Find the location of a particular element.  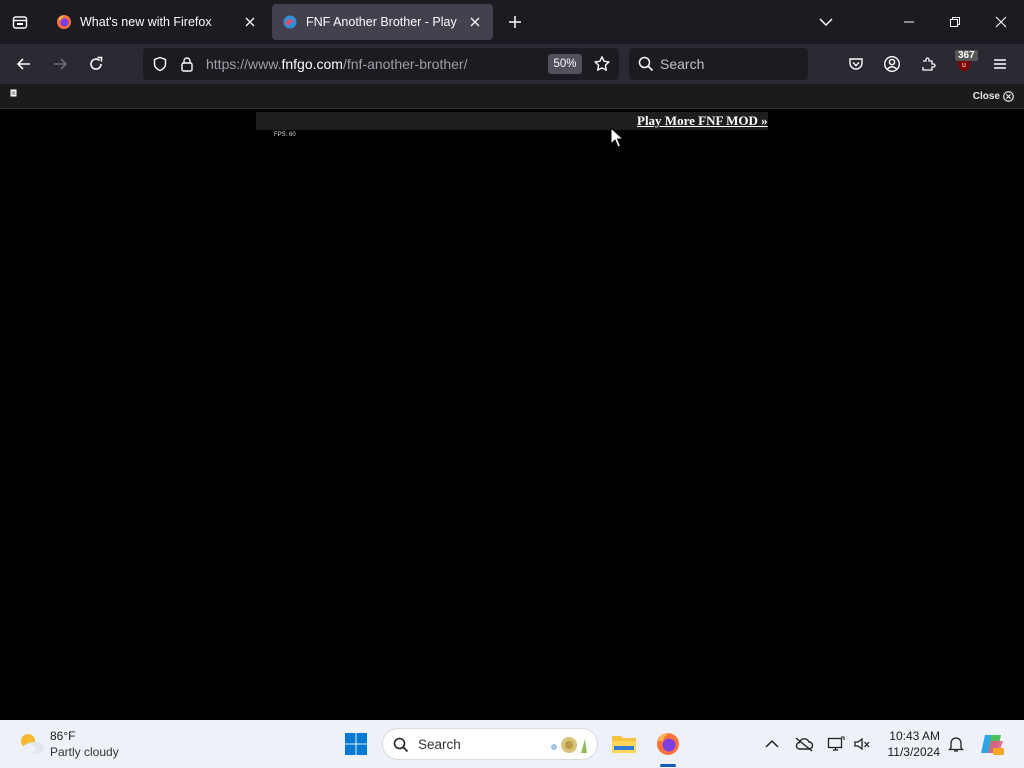

weather-widget: 86°F Partly cloudy is located at coordinates (65, 744).